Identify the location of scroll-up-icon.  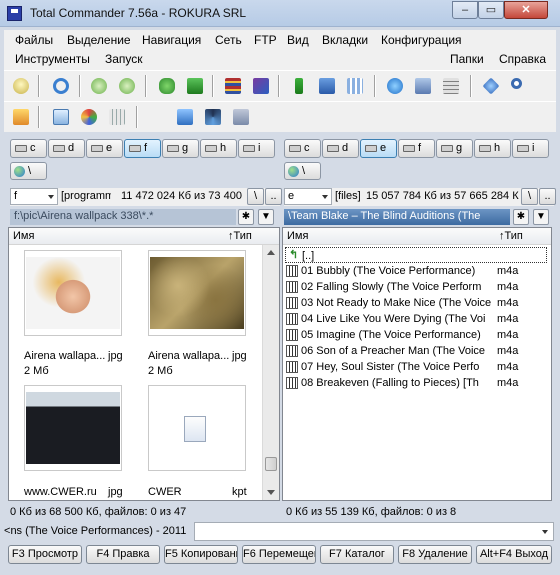
(271, 252).